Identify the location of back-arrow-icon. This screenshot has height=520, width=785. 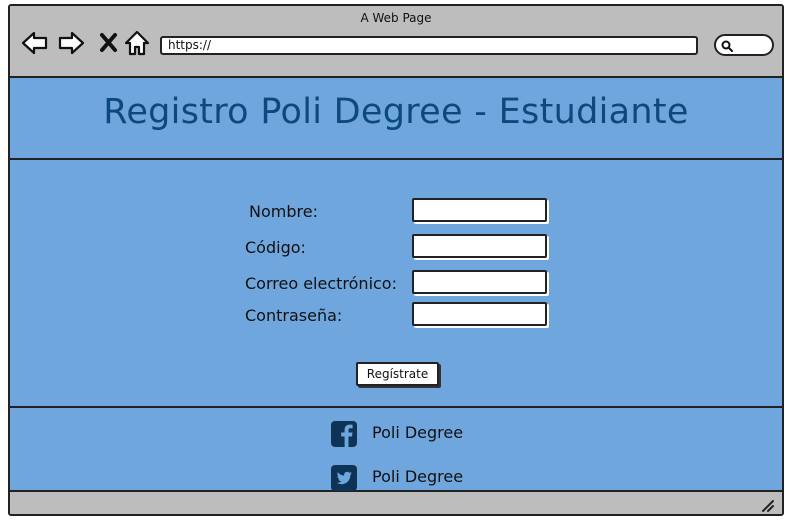
(35, 43).